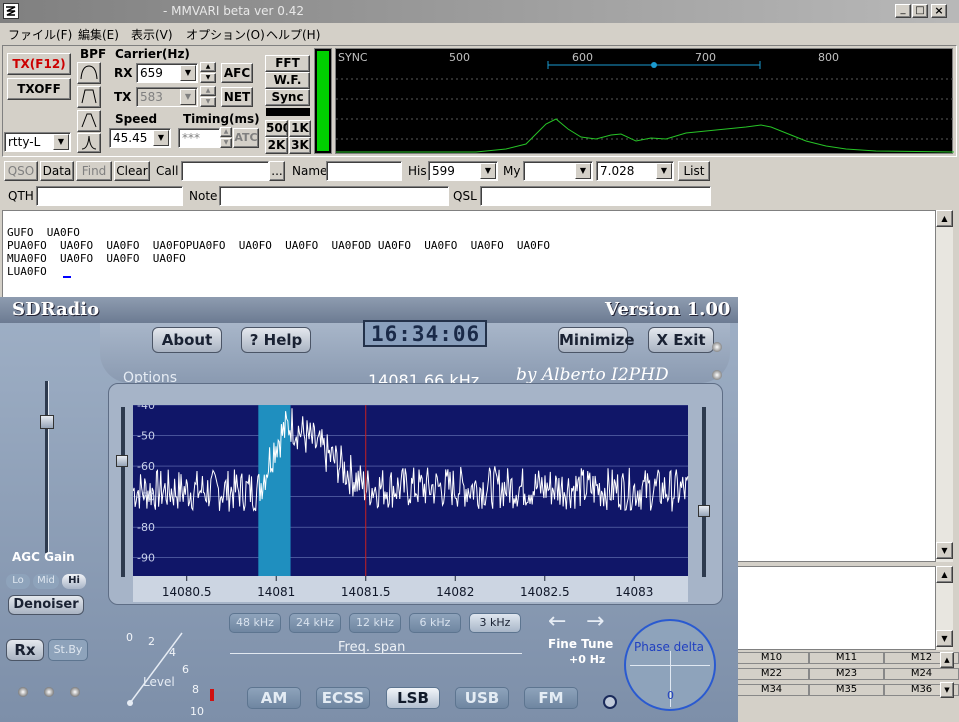 The height and width of the screenshot is (722, 959). Describe the element at coordinates (557, 621) in the screenshot. I see `fine-tune-left-arrow-icon: ←` at that location.